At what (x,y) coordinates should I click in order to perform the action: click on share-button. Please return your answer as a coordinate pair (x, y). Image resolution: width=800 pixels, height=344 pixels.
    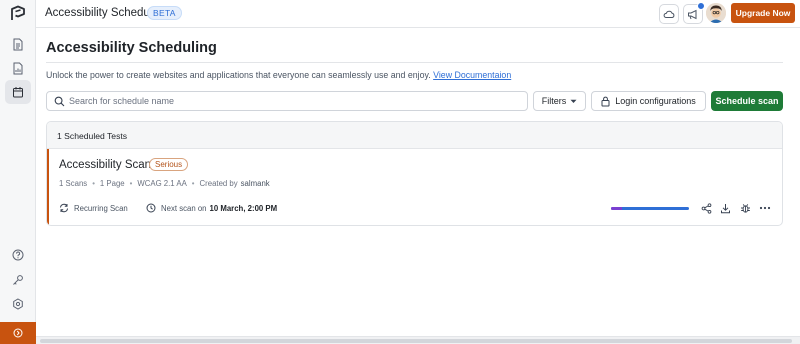
    Looking at the image, I should click on (706, 208).